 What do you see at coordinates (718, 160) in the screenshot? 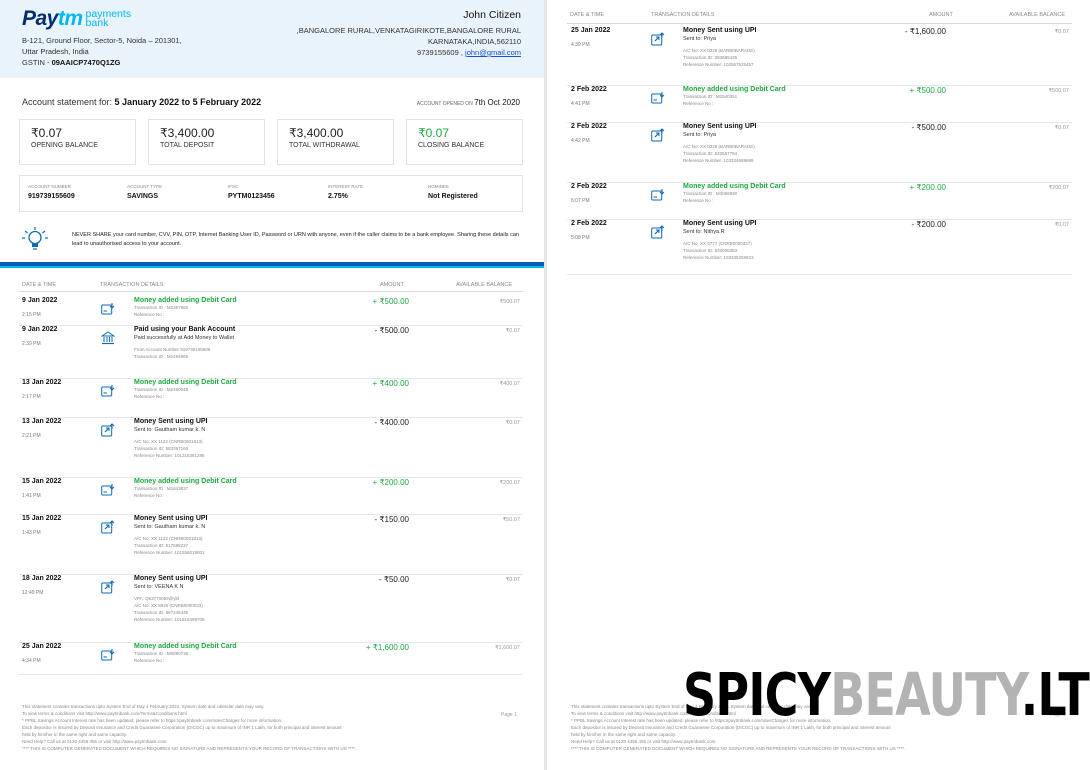
I see `transaction-meta-line: Reference Number: 103334669695` at bounding box center [718, 160].